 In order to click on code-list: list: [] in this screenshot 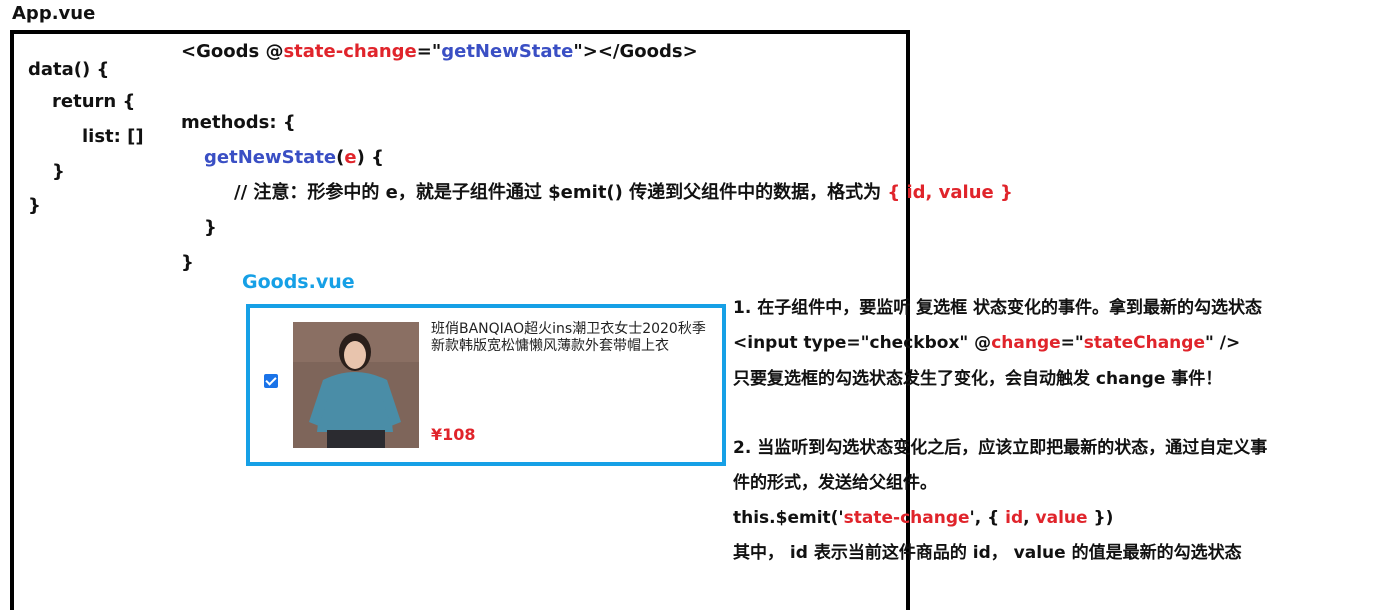, I will do `click(113, 136)`.